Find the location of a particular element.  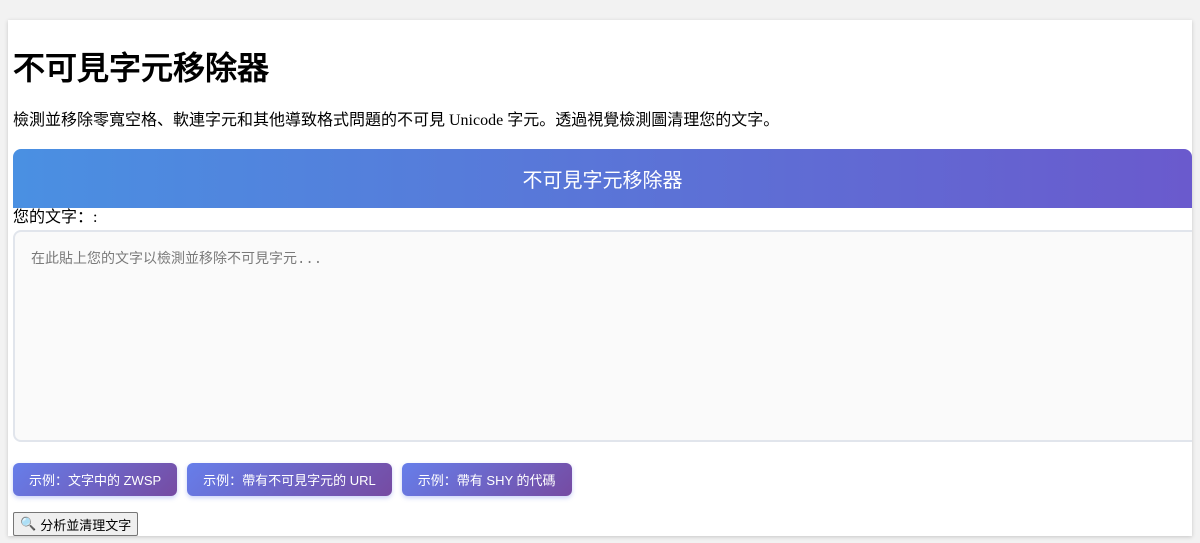

analyze-clean-label: 分析並清理文字 is located at coordinates (86, 525).